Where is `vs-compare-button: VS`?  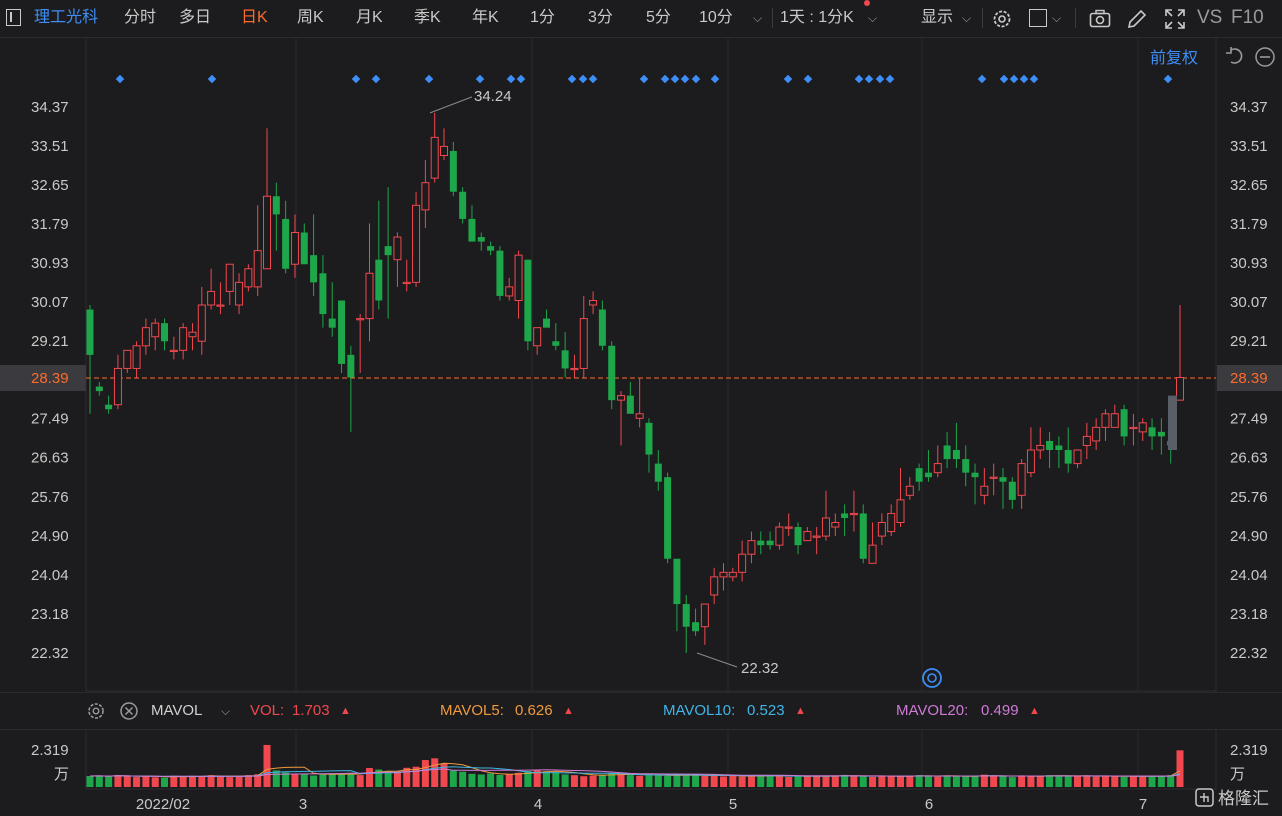
vs-compare-button: VS is located at coordinates (1209, 18).